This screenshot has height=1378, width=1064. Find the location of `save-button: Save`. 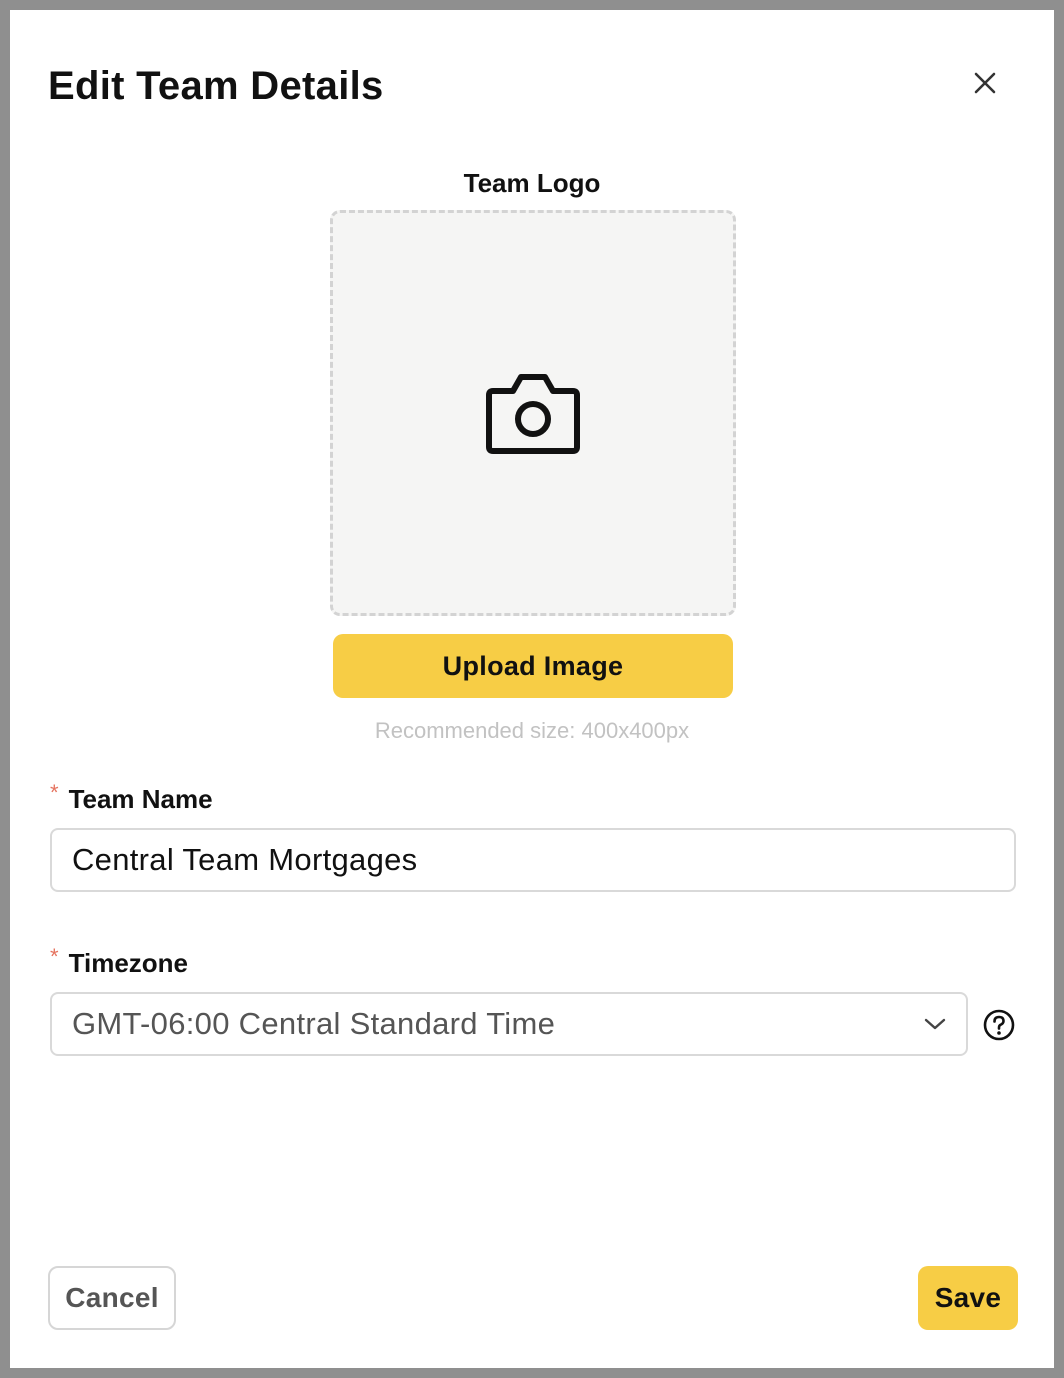

save-button: Save is located at coordinates (968, 1298).